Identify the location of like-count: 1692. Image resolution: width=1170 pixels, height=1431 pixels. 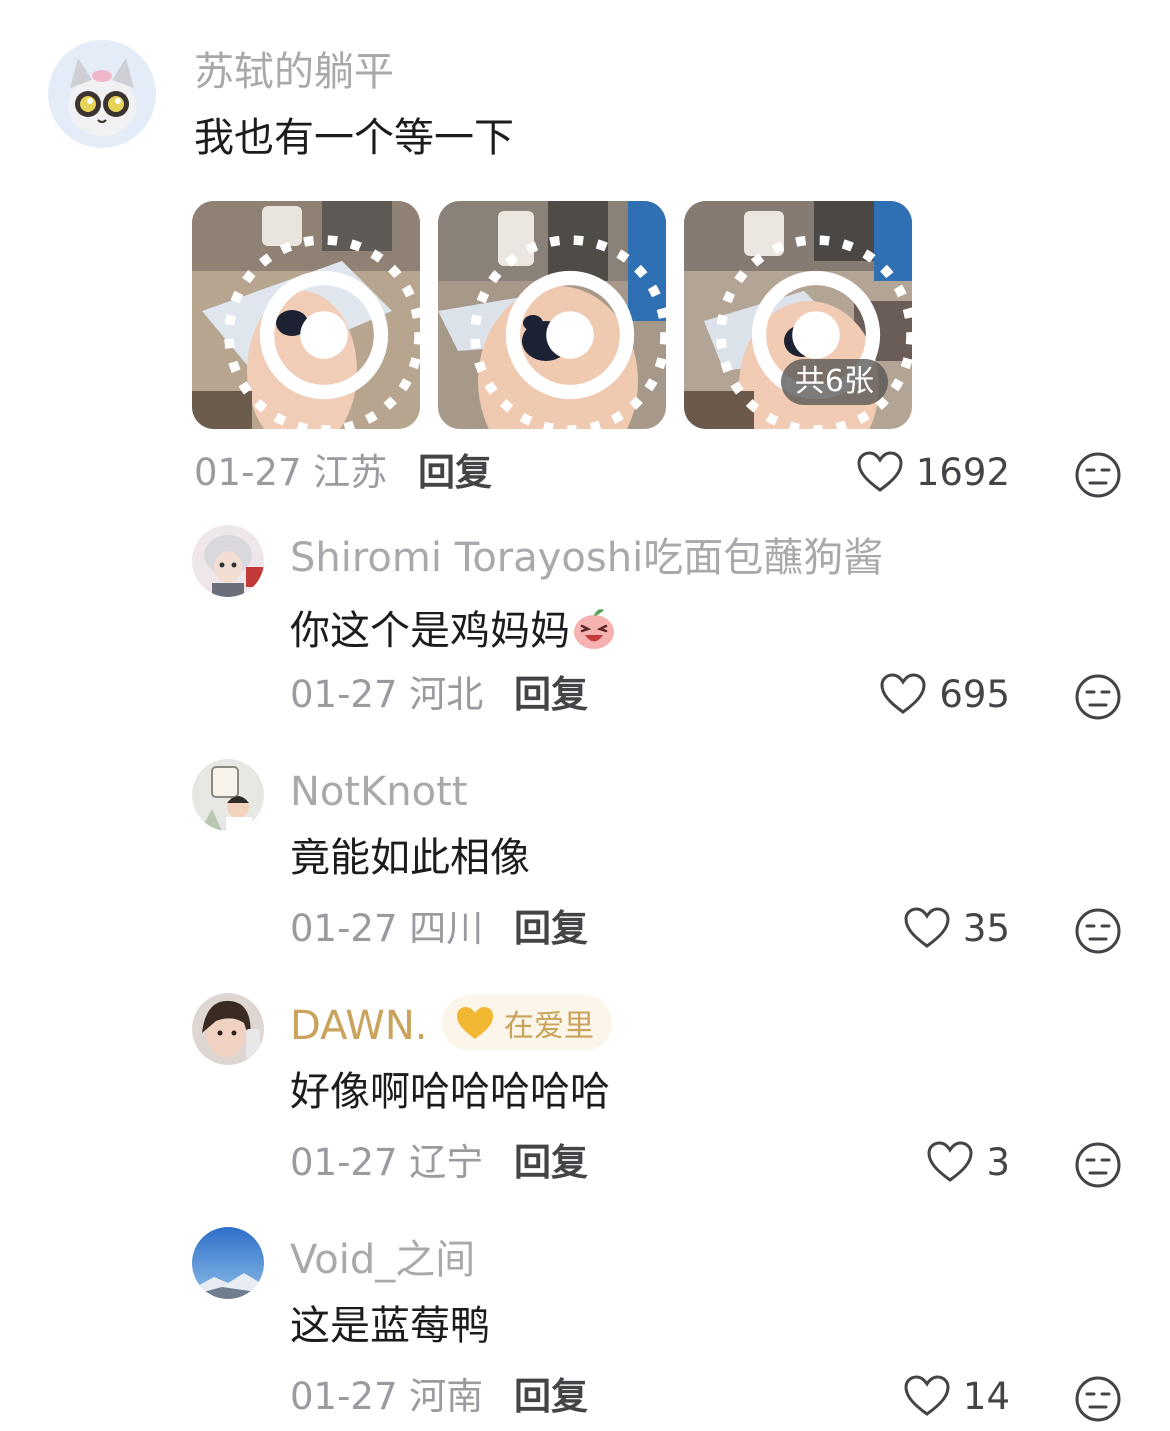
(962, 472).